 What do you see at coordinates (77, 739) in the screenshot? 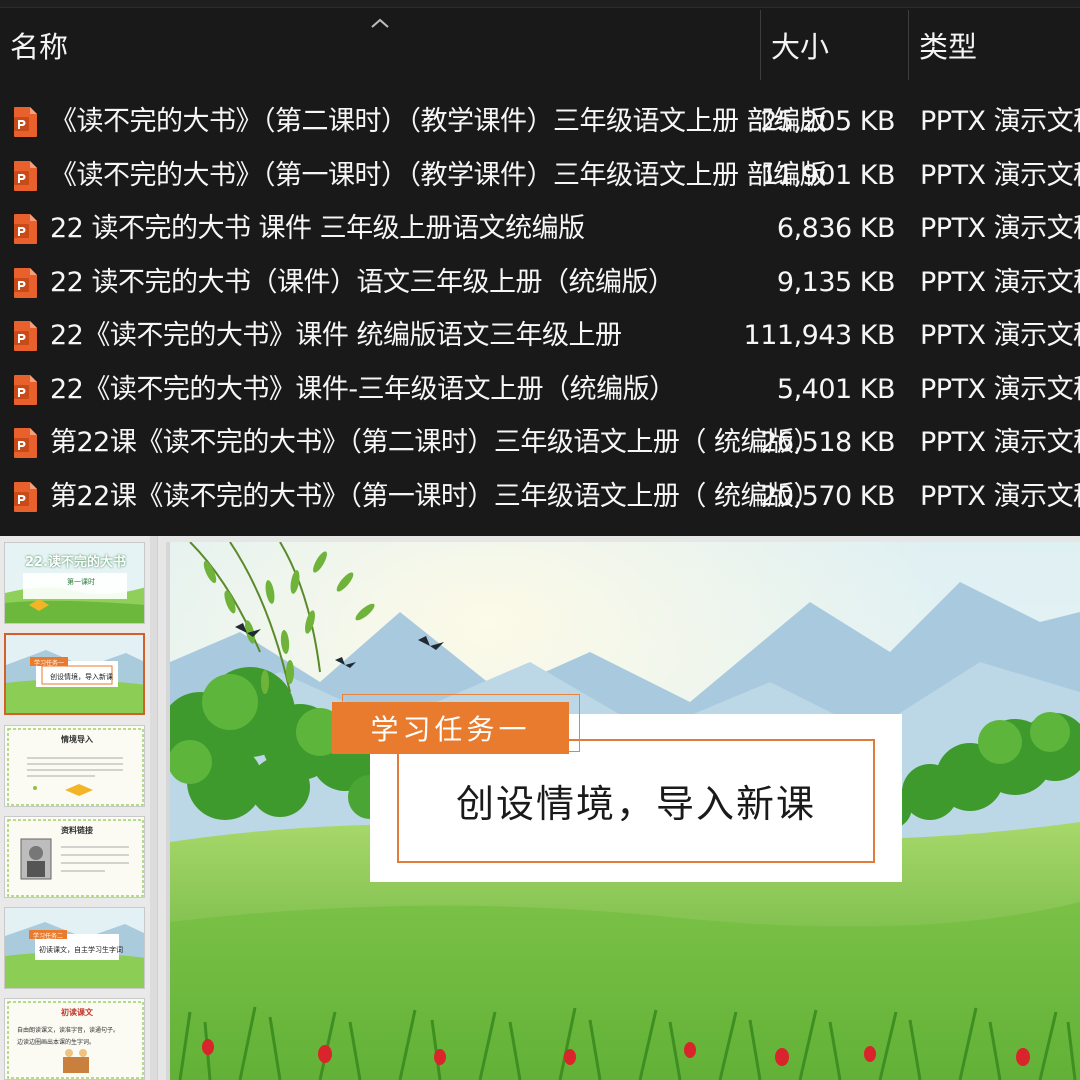
I see `thumbnail-title: 情境导入` at bounding box center [77, 739].